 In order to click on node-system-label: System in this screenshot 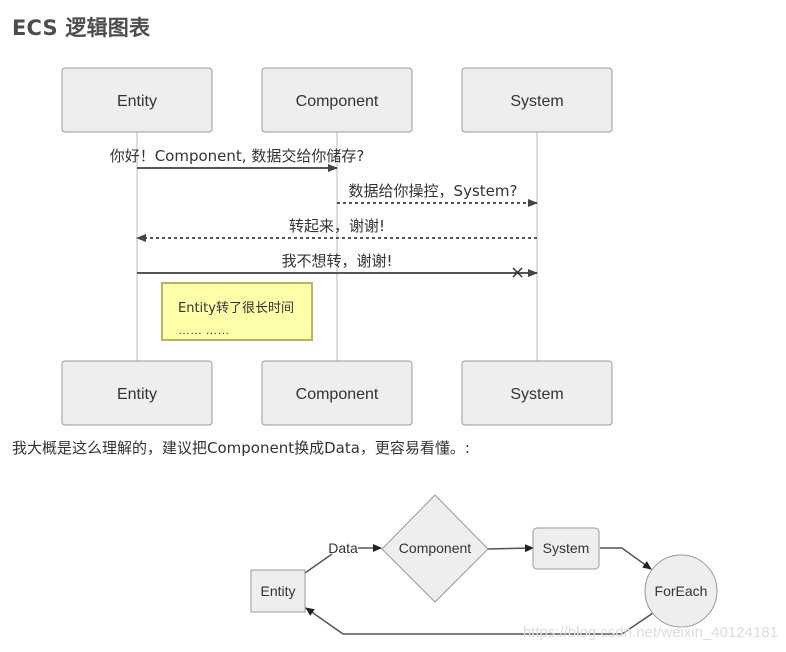, I will do `click(566, 548)`.